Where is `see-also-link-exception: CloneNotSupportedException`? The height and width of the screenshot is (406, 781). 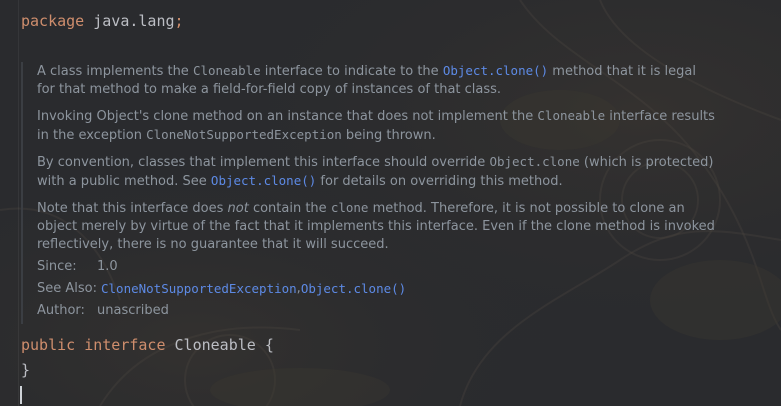
see-also-link-exception: CloneNotSupportedException is located at coordinates (199, 289).